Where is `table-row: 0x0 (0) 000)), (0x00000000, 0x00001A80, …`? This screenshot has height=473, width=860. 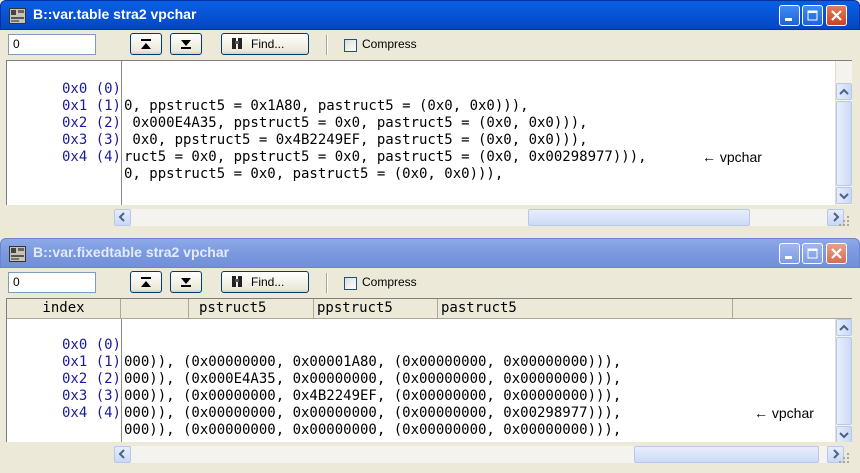
table-row: 0x0 (0) 000)), (0x00000000, 0x00001A80, … is located at coordinates (421, 345).